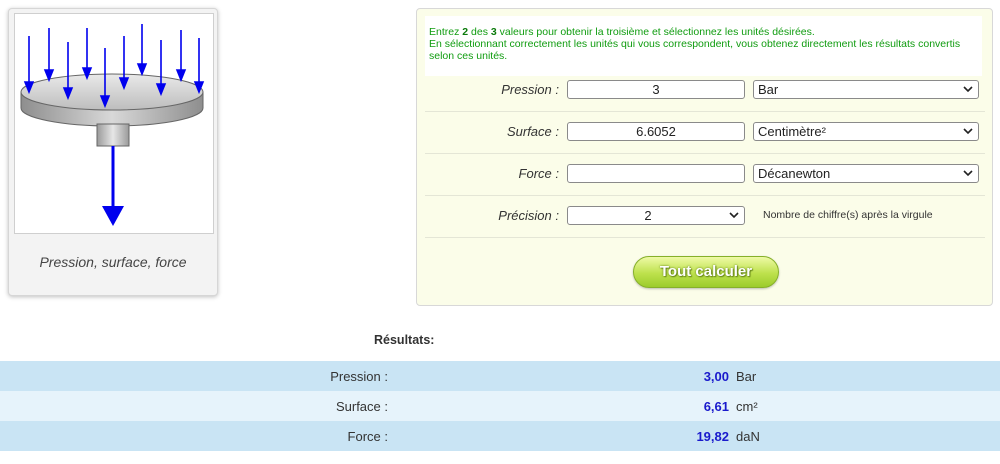  What do you see at coordinates (656, 131) in the screenshot?
I see `surface-input` at bounding box center [656, 131].